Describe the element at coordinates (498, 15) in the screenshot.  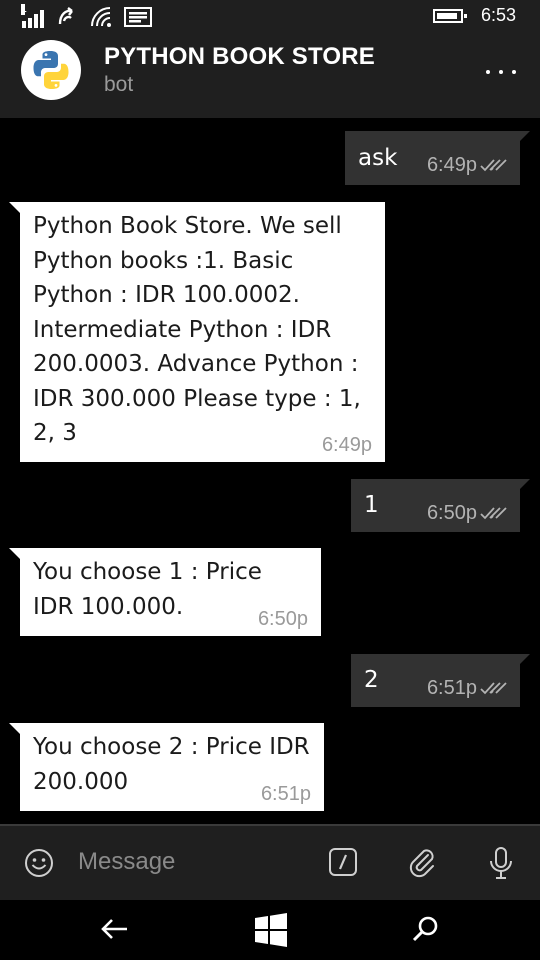
I see `clock: 6:53` at that location.